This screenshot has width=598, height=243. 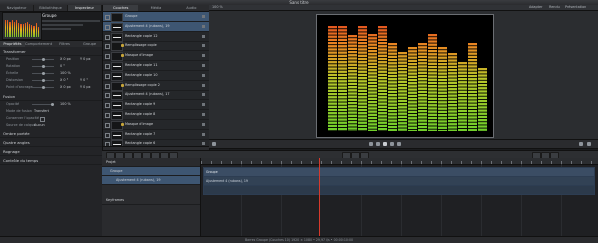 I want to click on layer-row: Rectangle copie 9, so click(x=156, y=105).